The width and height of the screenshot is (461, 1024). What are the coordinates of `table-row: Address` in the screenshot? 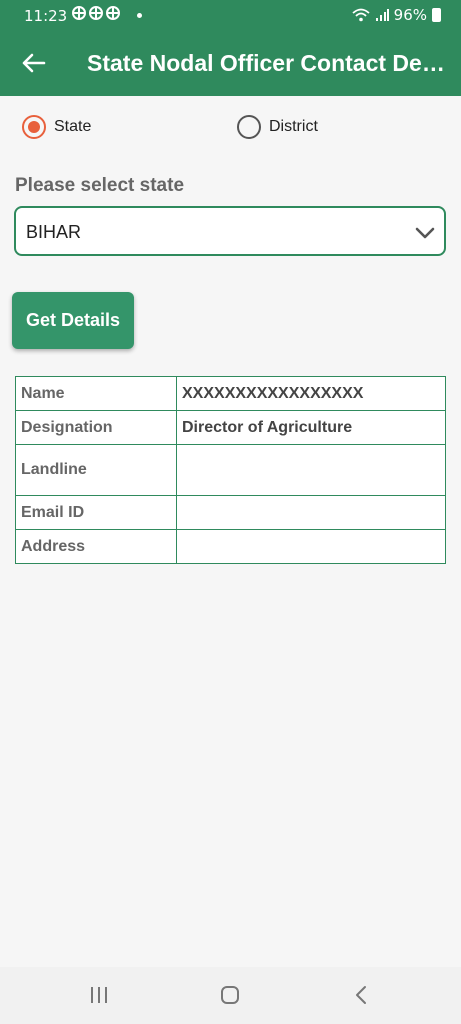 It's located at (230, 546).